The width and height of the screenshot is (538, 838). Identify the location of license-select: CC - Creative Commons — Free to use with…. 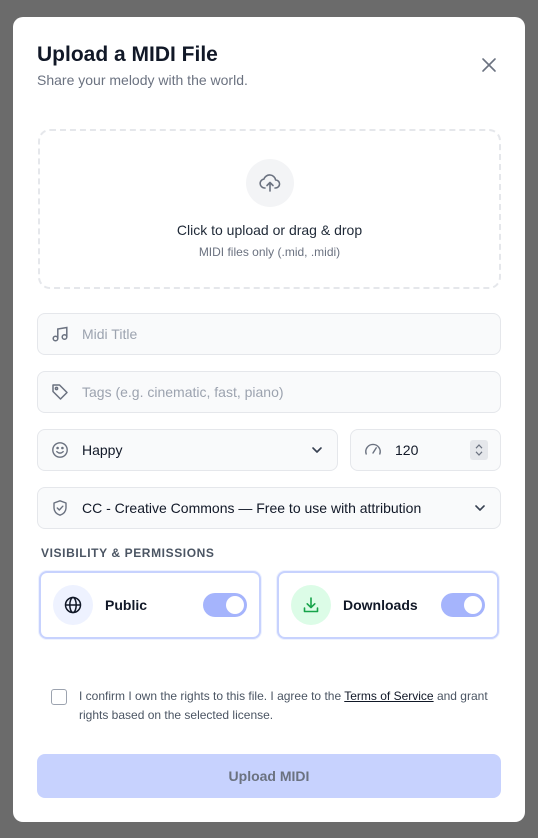
(269, 508).